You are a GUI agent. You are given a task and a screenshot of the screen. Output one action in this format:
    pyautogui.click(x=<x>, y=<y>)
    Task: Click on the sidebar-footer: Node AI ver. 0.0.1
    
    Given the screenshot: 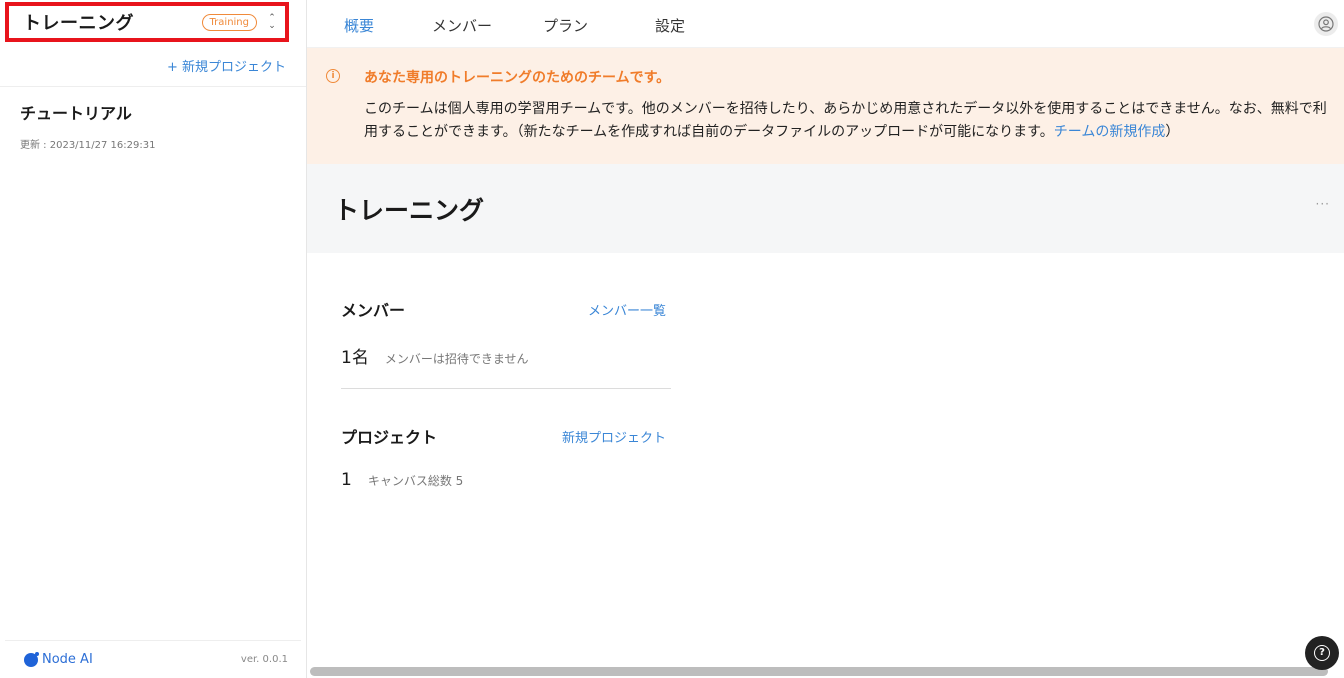 What is the action you would take?
    pyautogui.click(x=153, y=659)
    